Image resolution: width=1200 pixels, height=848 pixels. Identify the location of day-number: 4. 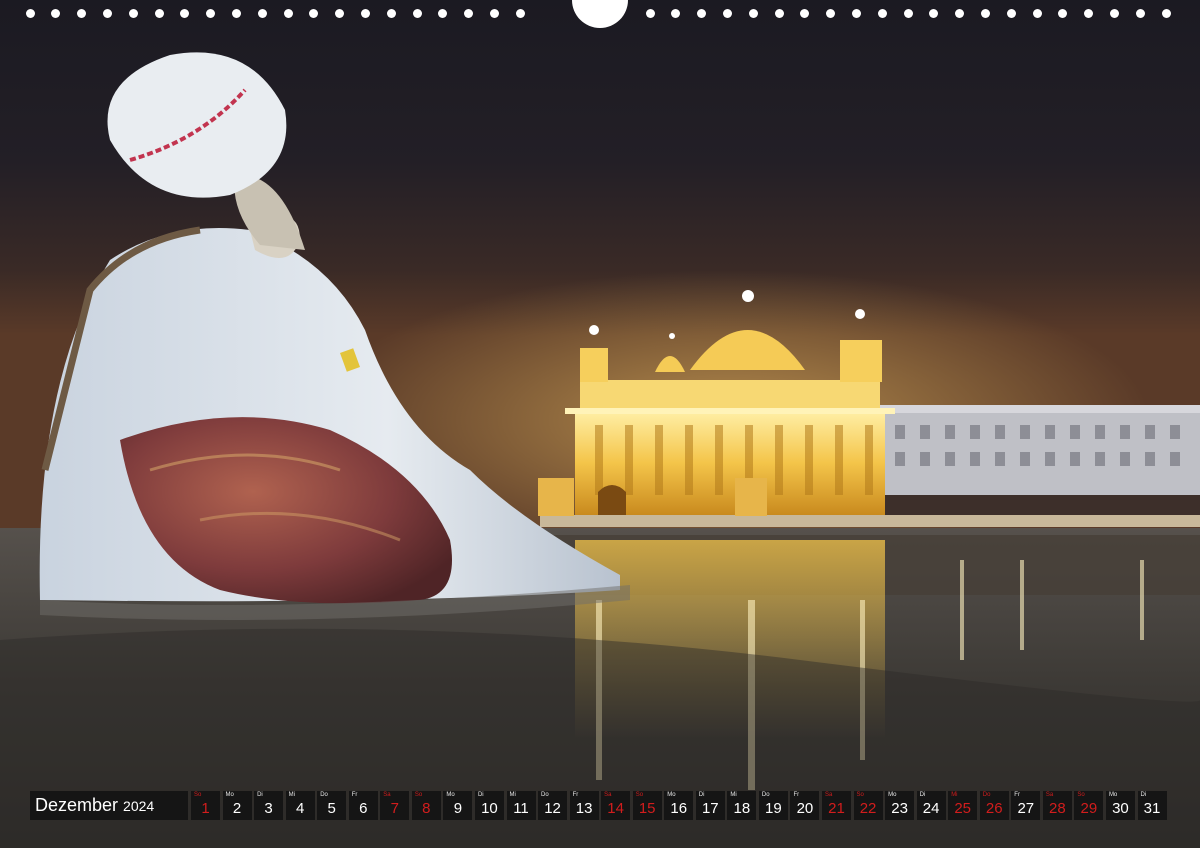
(300, 808).